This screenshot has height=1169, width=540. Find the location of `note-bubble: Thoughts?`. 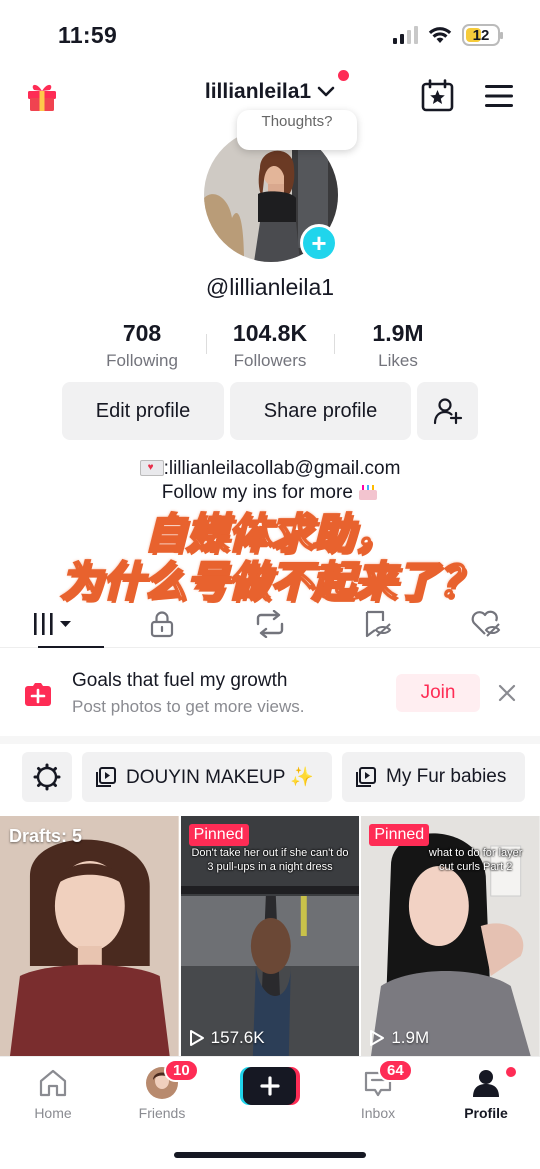

note-bubble: Thoughts? is located at coordinates (297, 130).